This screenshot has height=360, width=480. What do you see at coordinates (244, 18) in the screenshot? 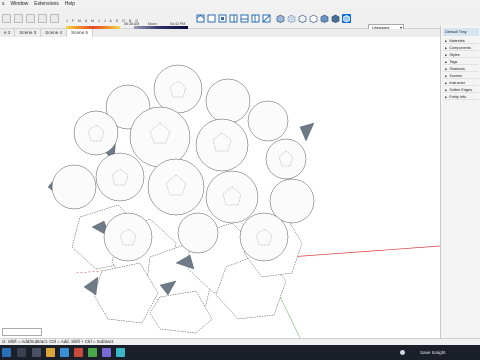
I see `view-back-icon` at bounding box center [244, 18].